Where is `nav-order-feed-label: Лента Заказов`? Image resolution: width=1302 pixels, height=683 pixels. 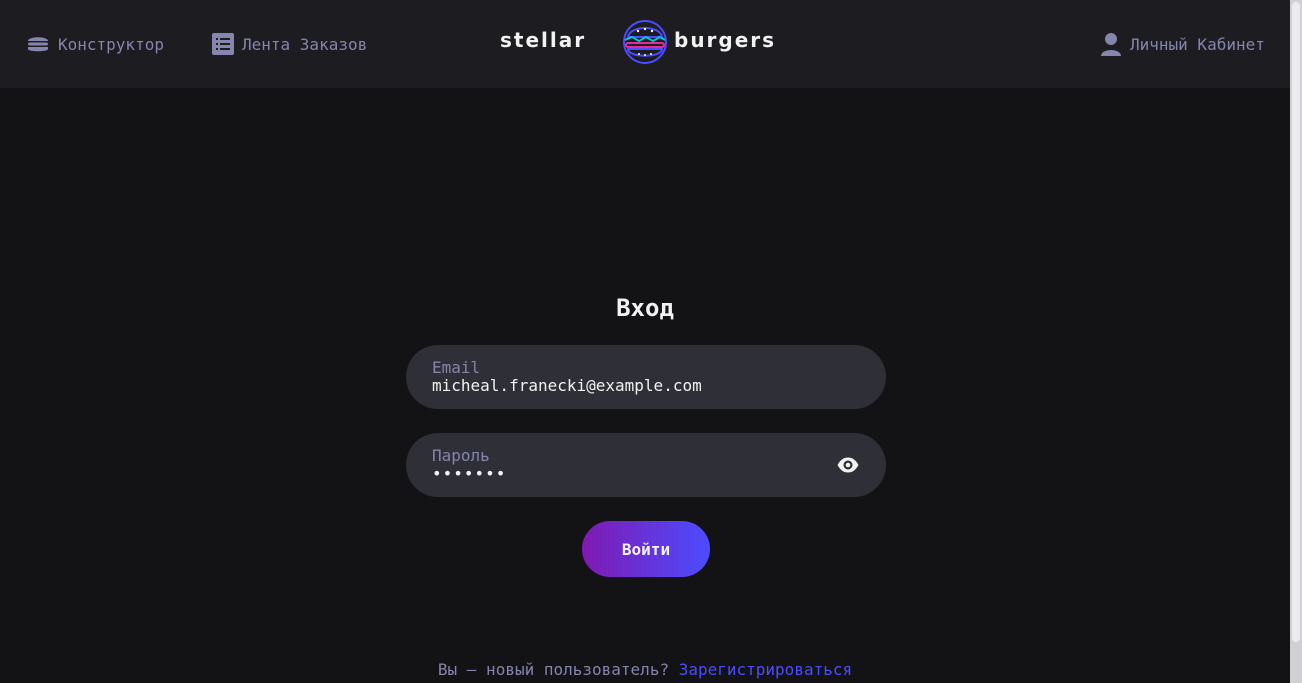
nav-order-feed-label: Лента Заказов is located at coordinates (305, 44).